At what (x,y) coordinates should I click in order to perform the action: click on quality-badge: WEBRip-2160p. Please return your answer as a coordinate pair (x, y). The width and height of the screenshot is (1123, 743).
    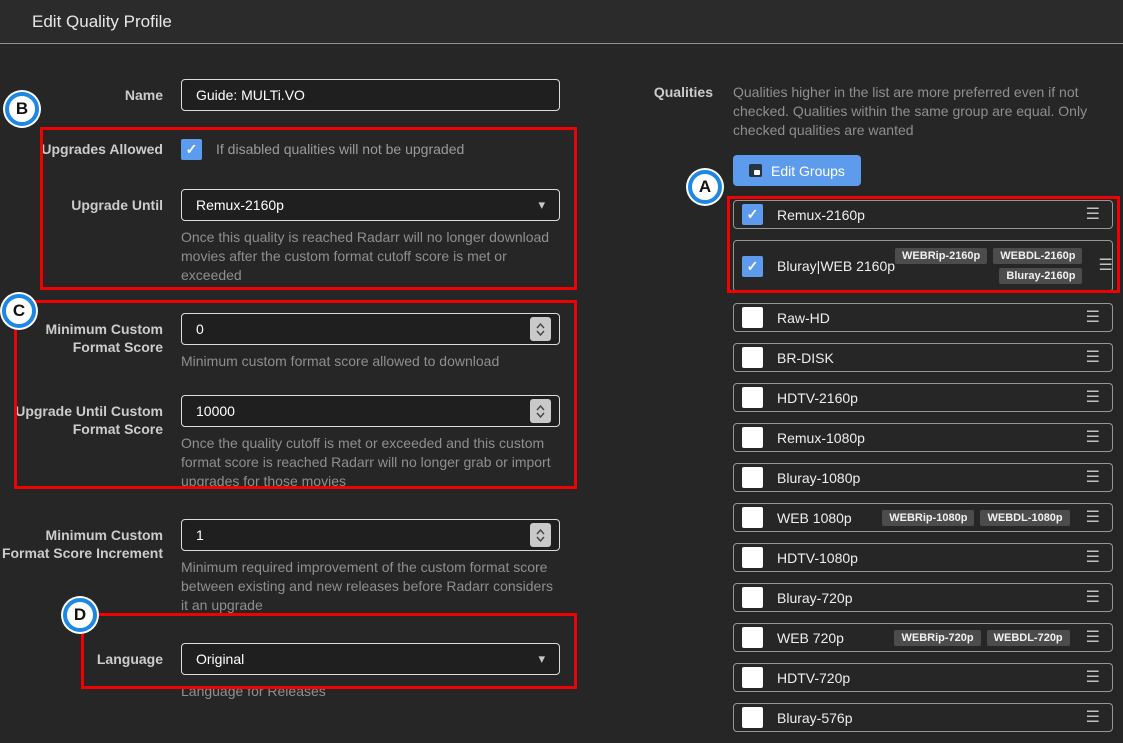
    Looking at the image, I should click on (941, 256).